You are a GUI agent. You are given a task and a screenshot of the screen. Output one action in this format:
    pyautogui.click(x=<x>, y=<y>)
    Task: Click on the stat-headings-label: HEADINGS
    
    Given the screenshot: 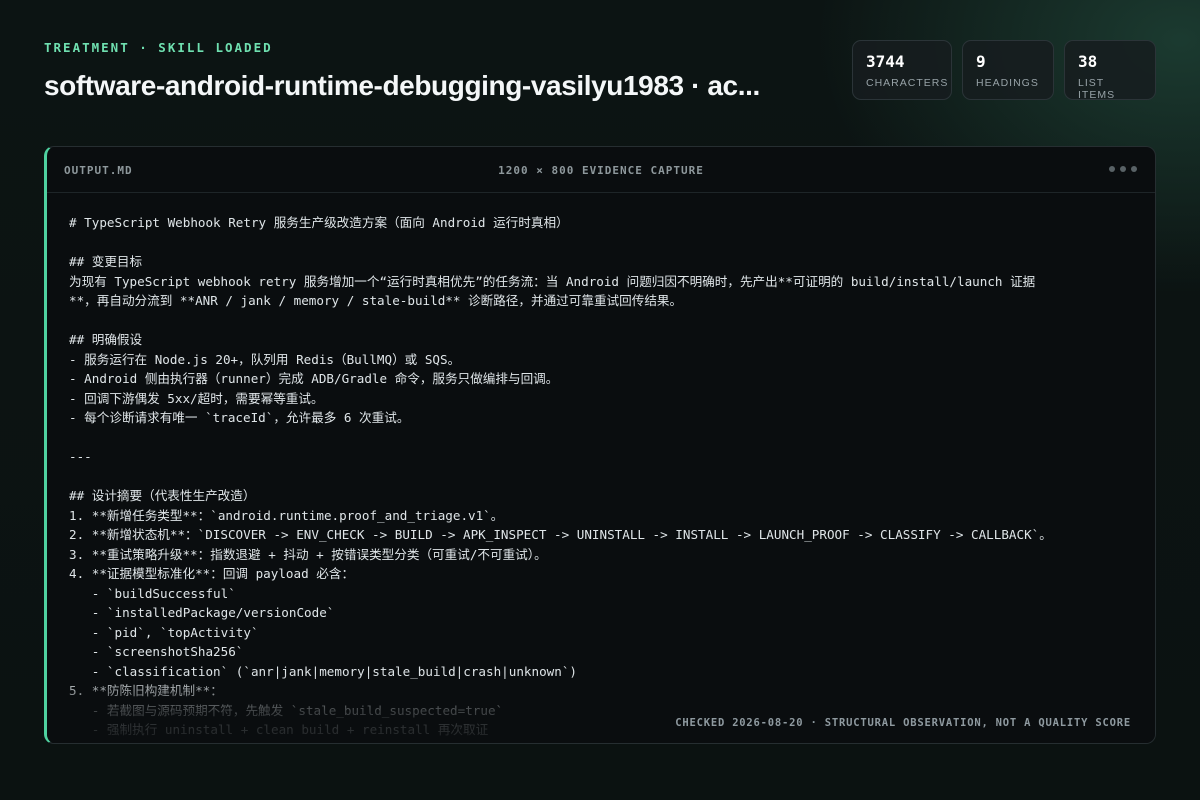 What is the action you would take?
    pyautogui.click(x=1007, y=83)
    